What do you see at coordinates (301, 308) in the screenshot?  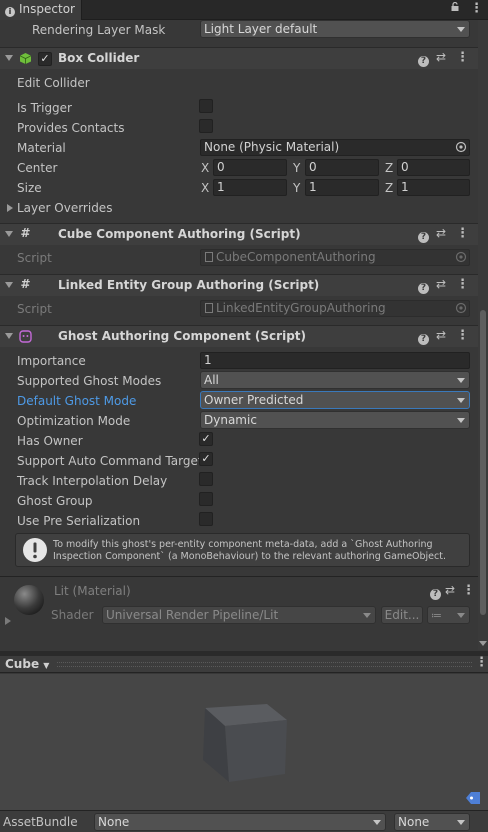 I see `linked-script-value: LinkedEntityGroupAuthoring` at bounding box center [301, 308].